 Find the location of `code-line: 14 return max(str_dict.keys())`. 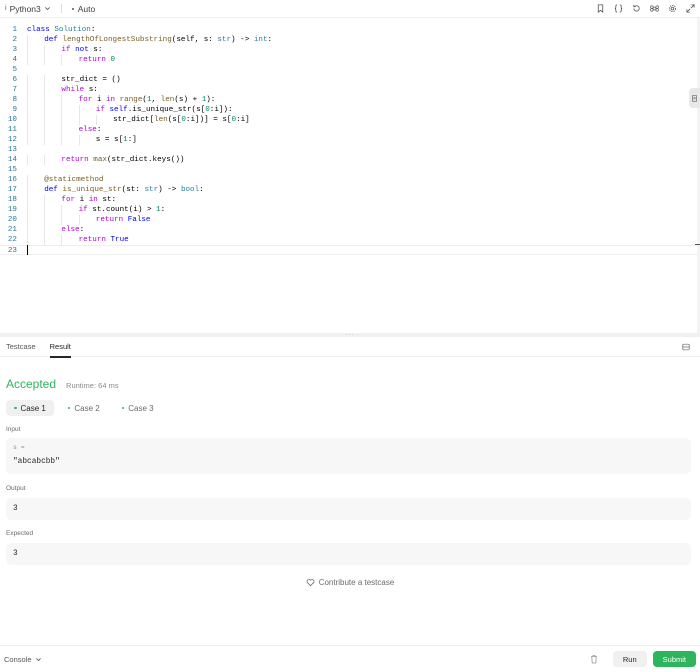

code-line: 14 return max(str_dict.keys()) is located at coordinates (348, 160).